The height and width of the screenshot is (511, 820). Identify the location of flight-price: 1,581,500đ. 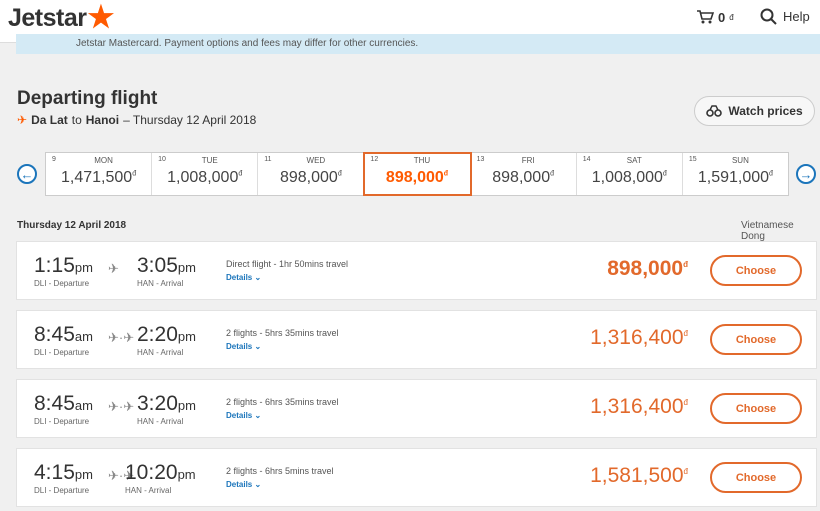
(639, 475).